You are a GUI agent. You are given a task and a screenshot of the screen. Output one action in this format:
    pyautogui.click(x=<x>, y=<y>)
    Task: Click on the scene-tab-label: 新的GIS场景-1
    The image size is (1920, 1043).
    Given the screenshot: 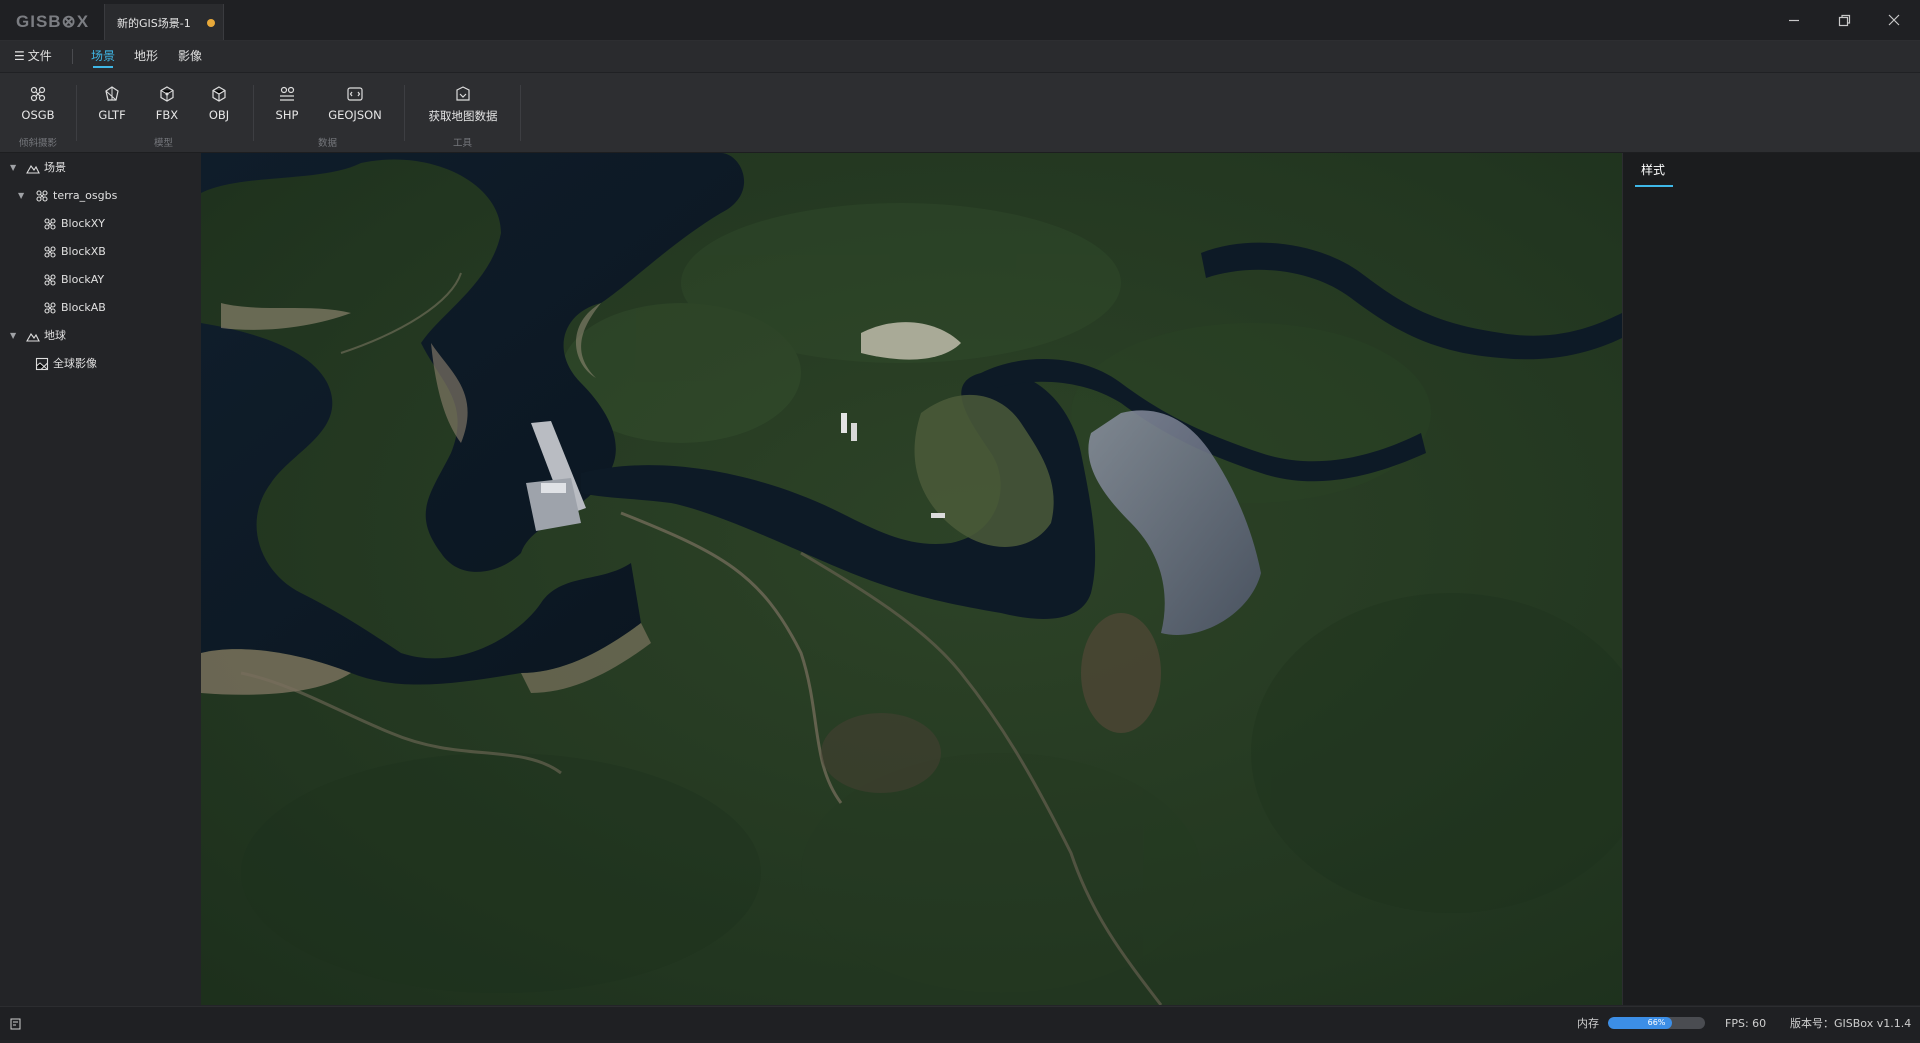 What is the action you would take?
    pyautogui.click(x=154, y=23)
    